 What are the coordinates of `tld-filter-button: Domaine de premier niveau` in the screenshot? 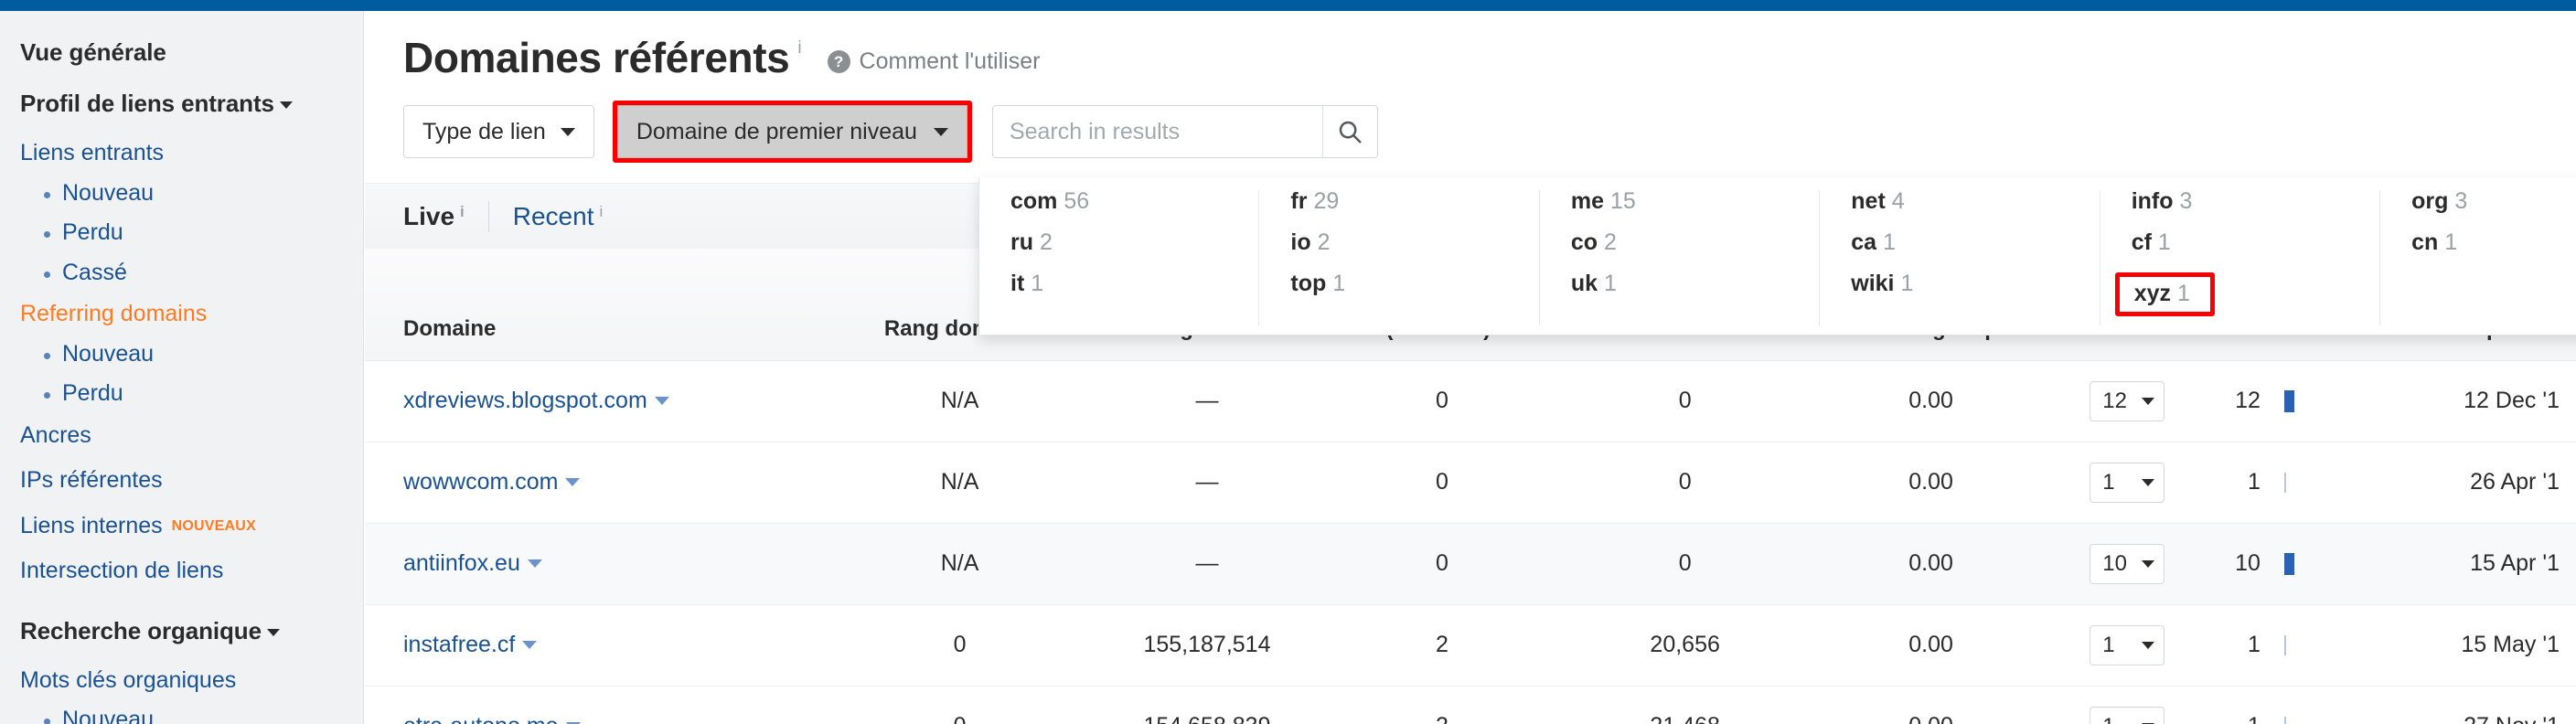 It's located at (791, 131).